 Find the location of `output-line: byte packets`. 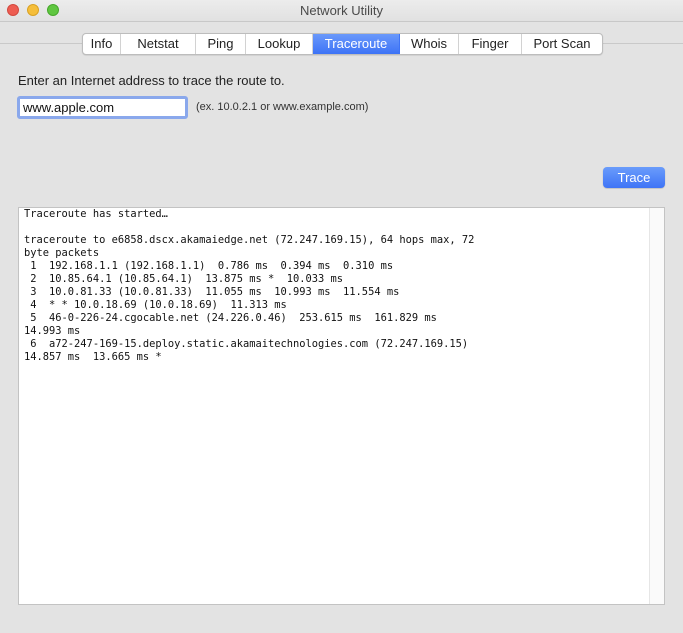

output-line: byte packets is located at coordinates (62, 253).